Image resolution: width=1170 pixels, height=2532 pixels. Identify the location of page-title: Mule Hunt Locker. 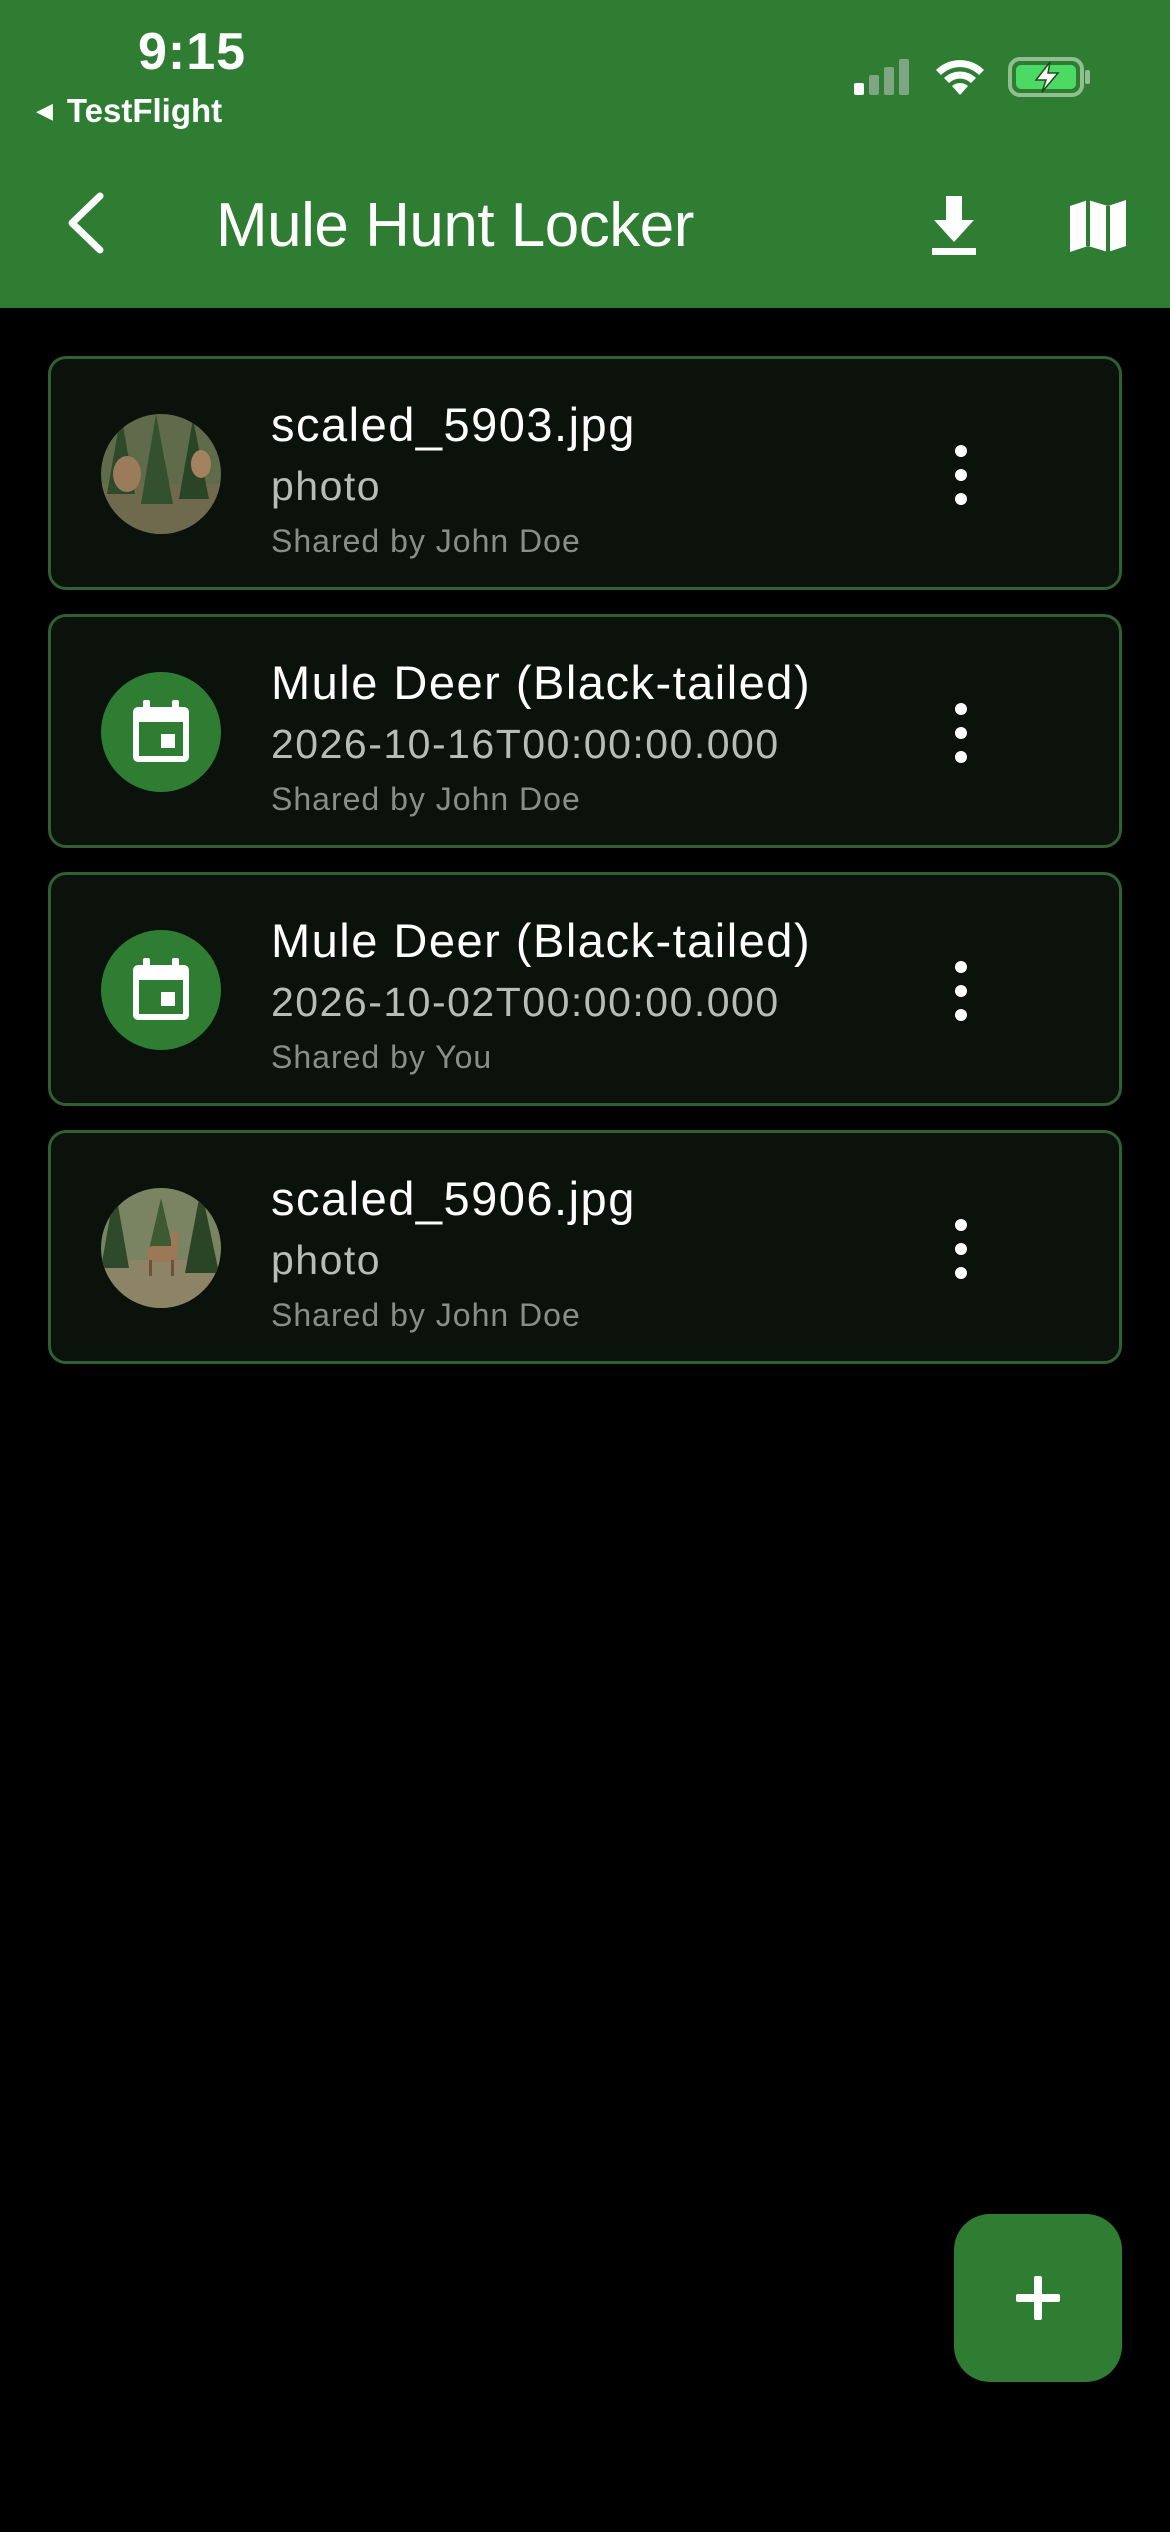
(455, 225).